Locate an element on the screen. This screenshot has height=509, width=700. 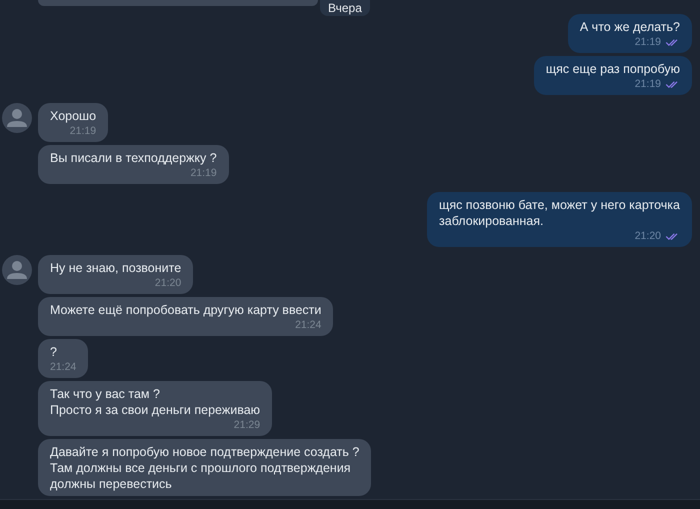
message-text: Можете ещё попробовать другую карту ввести is located at coordinates (186, 310).